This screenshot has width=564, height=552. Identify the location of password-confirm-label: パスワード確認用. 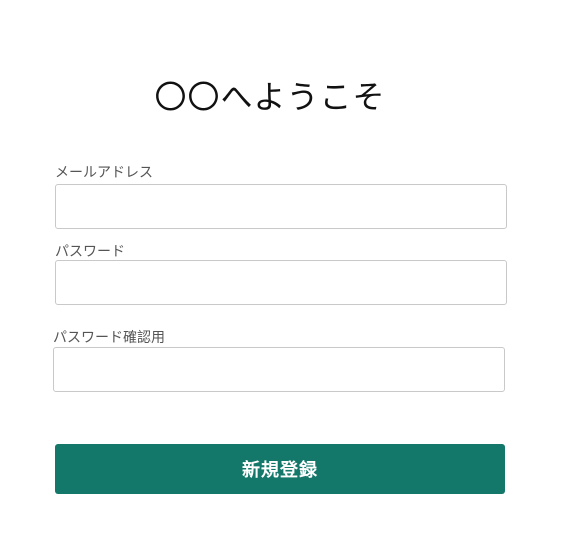
(109, 338).